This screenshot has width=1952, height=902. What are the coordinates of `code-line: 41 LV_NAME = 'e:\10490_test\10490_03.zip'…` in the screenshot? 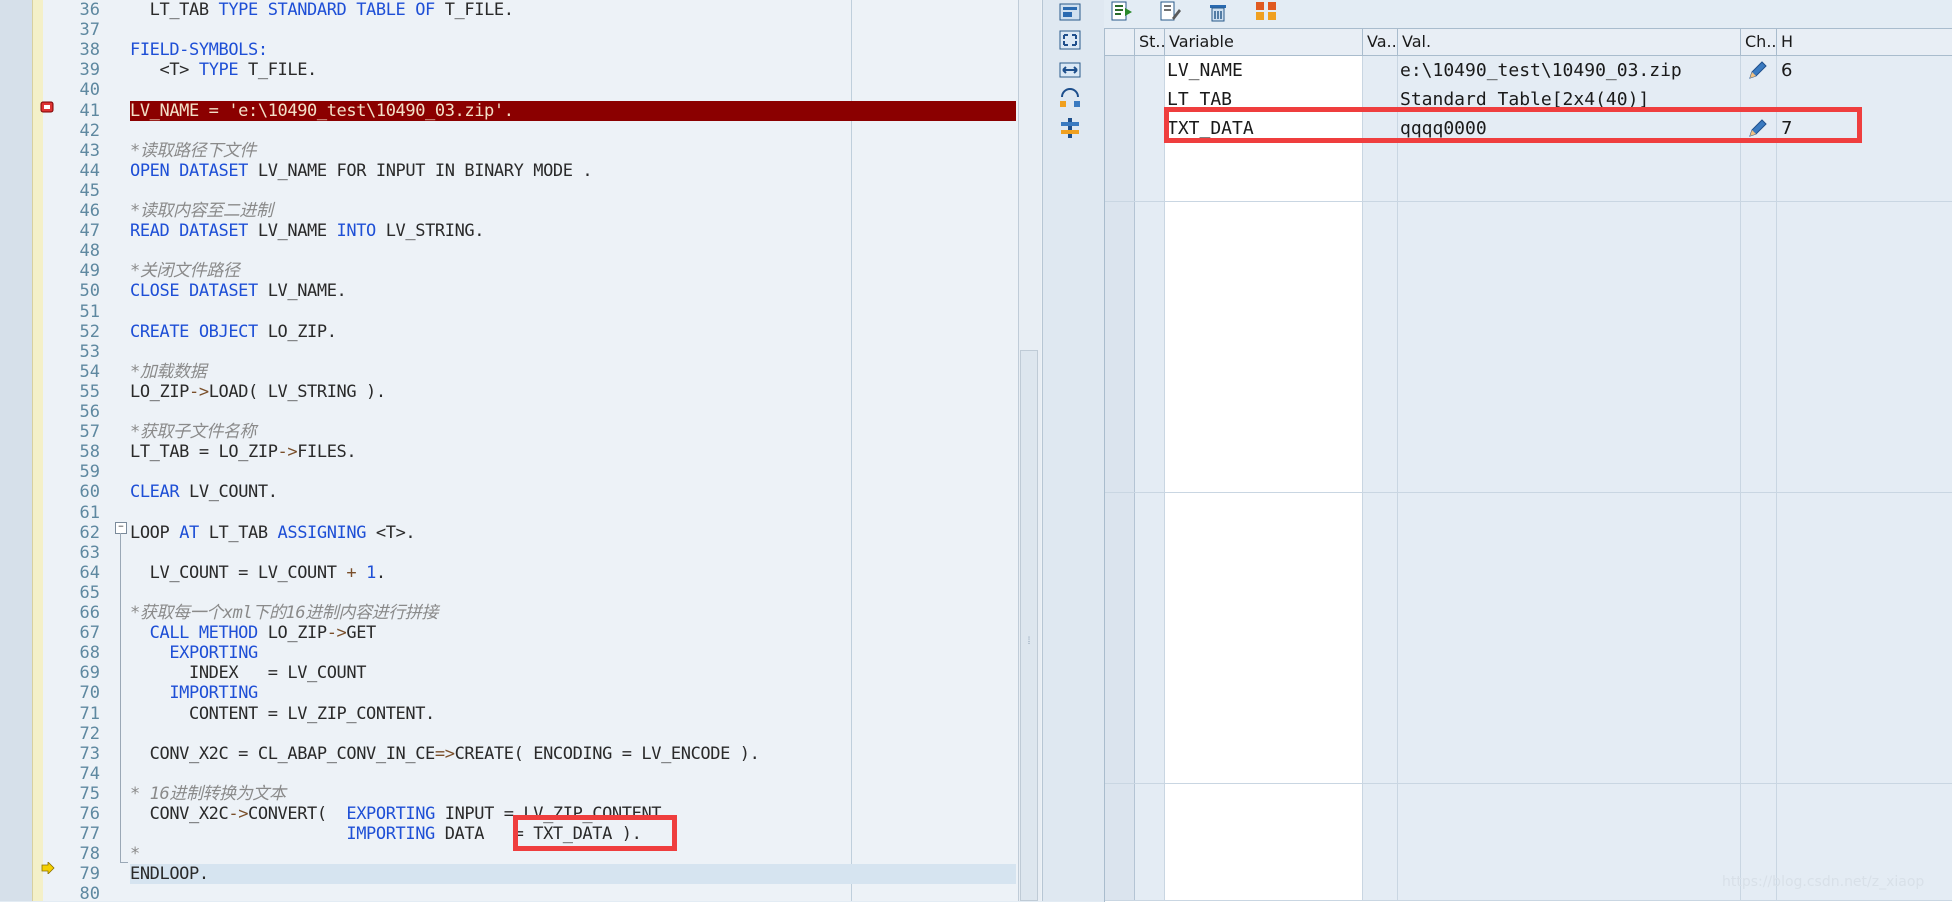 It's located at (548, 110).